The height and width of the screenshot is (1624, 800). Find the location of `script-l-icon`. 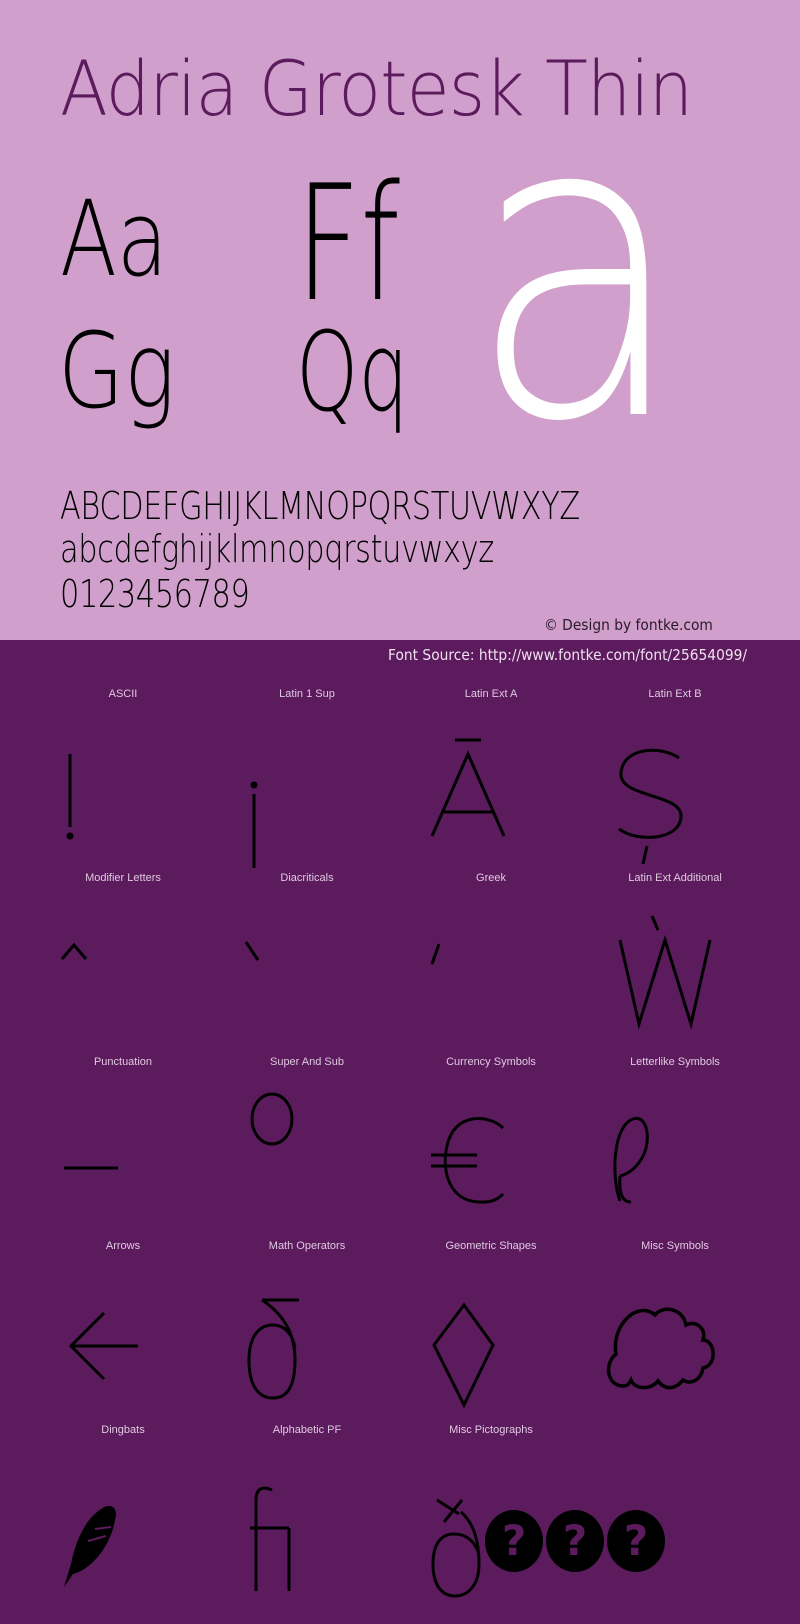

script-l-icon is located at coordinates (675, 1148).